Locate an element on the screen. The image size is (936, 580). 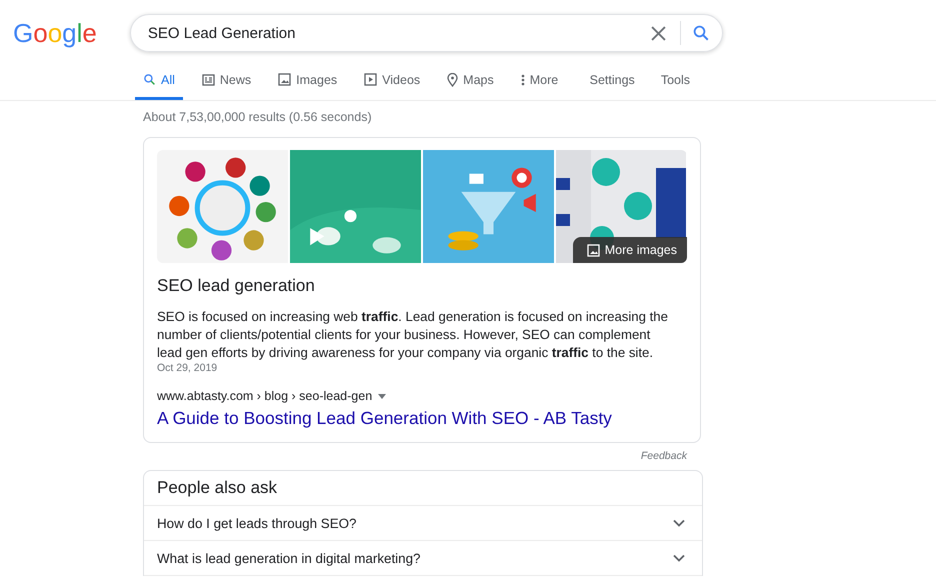
question-row: How do I get leads through SEO? is located at coordinates (423, 523).